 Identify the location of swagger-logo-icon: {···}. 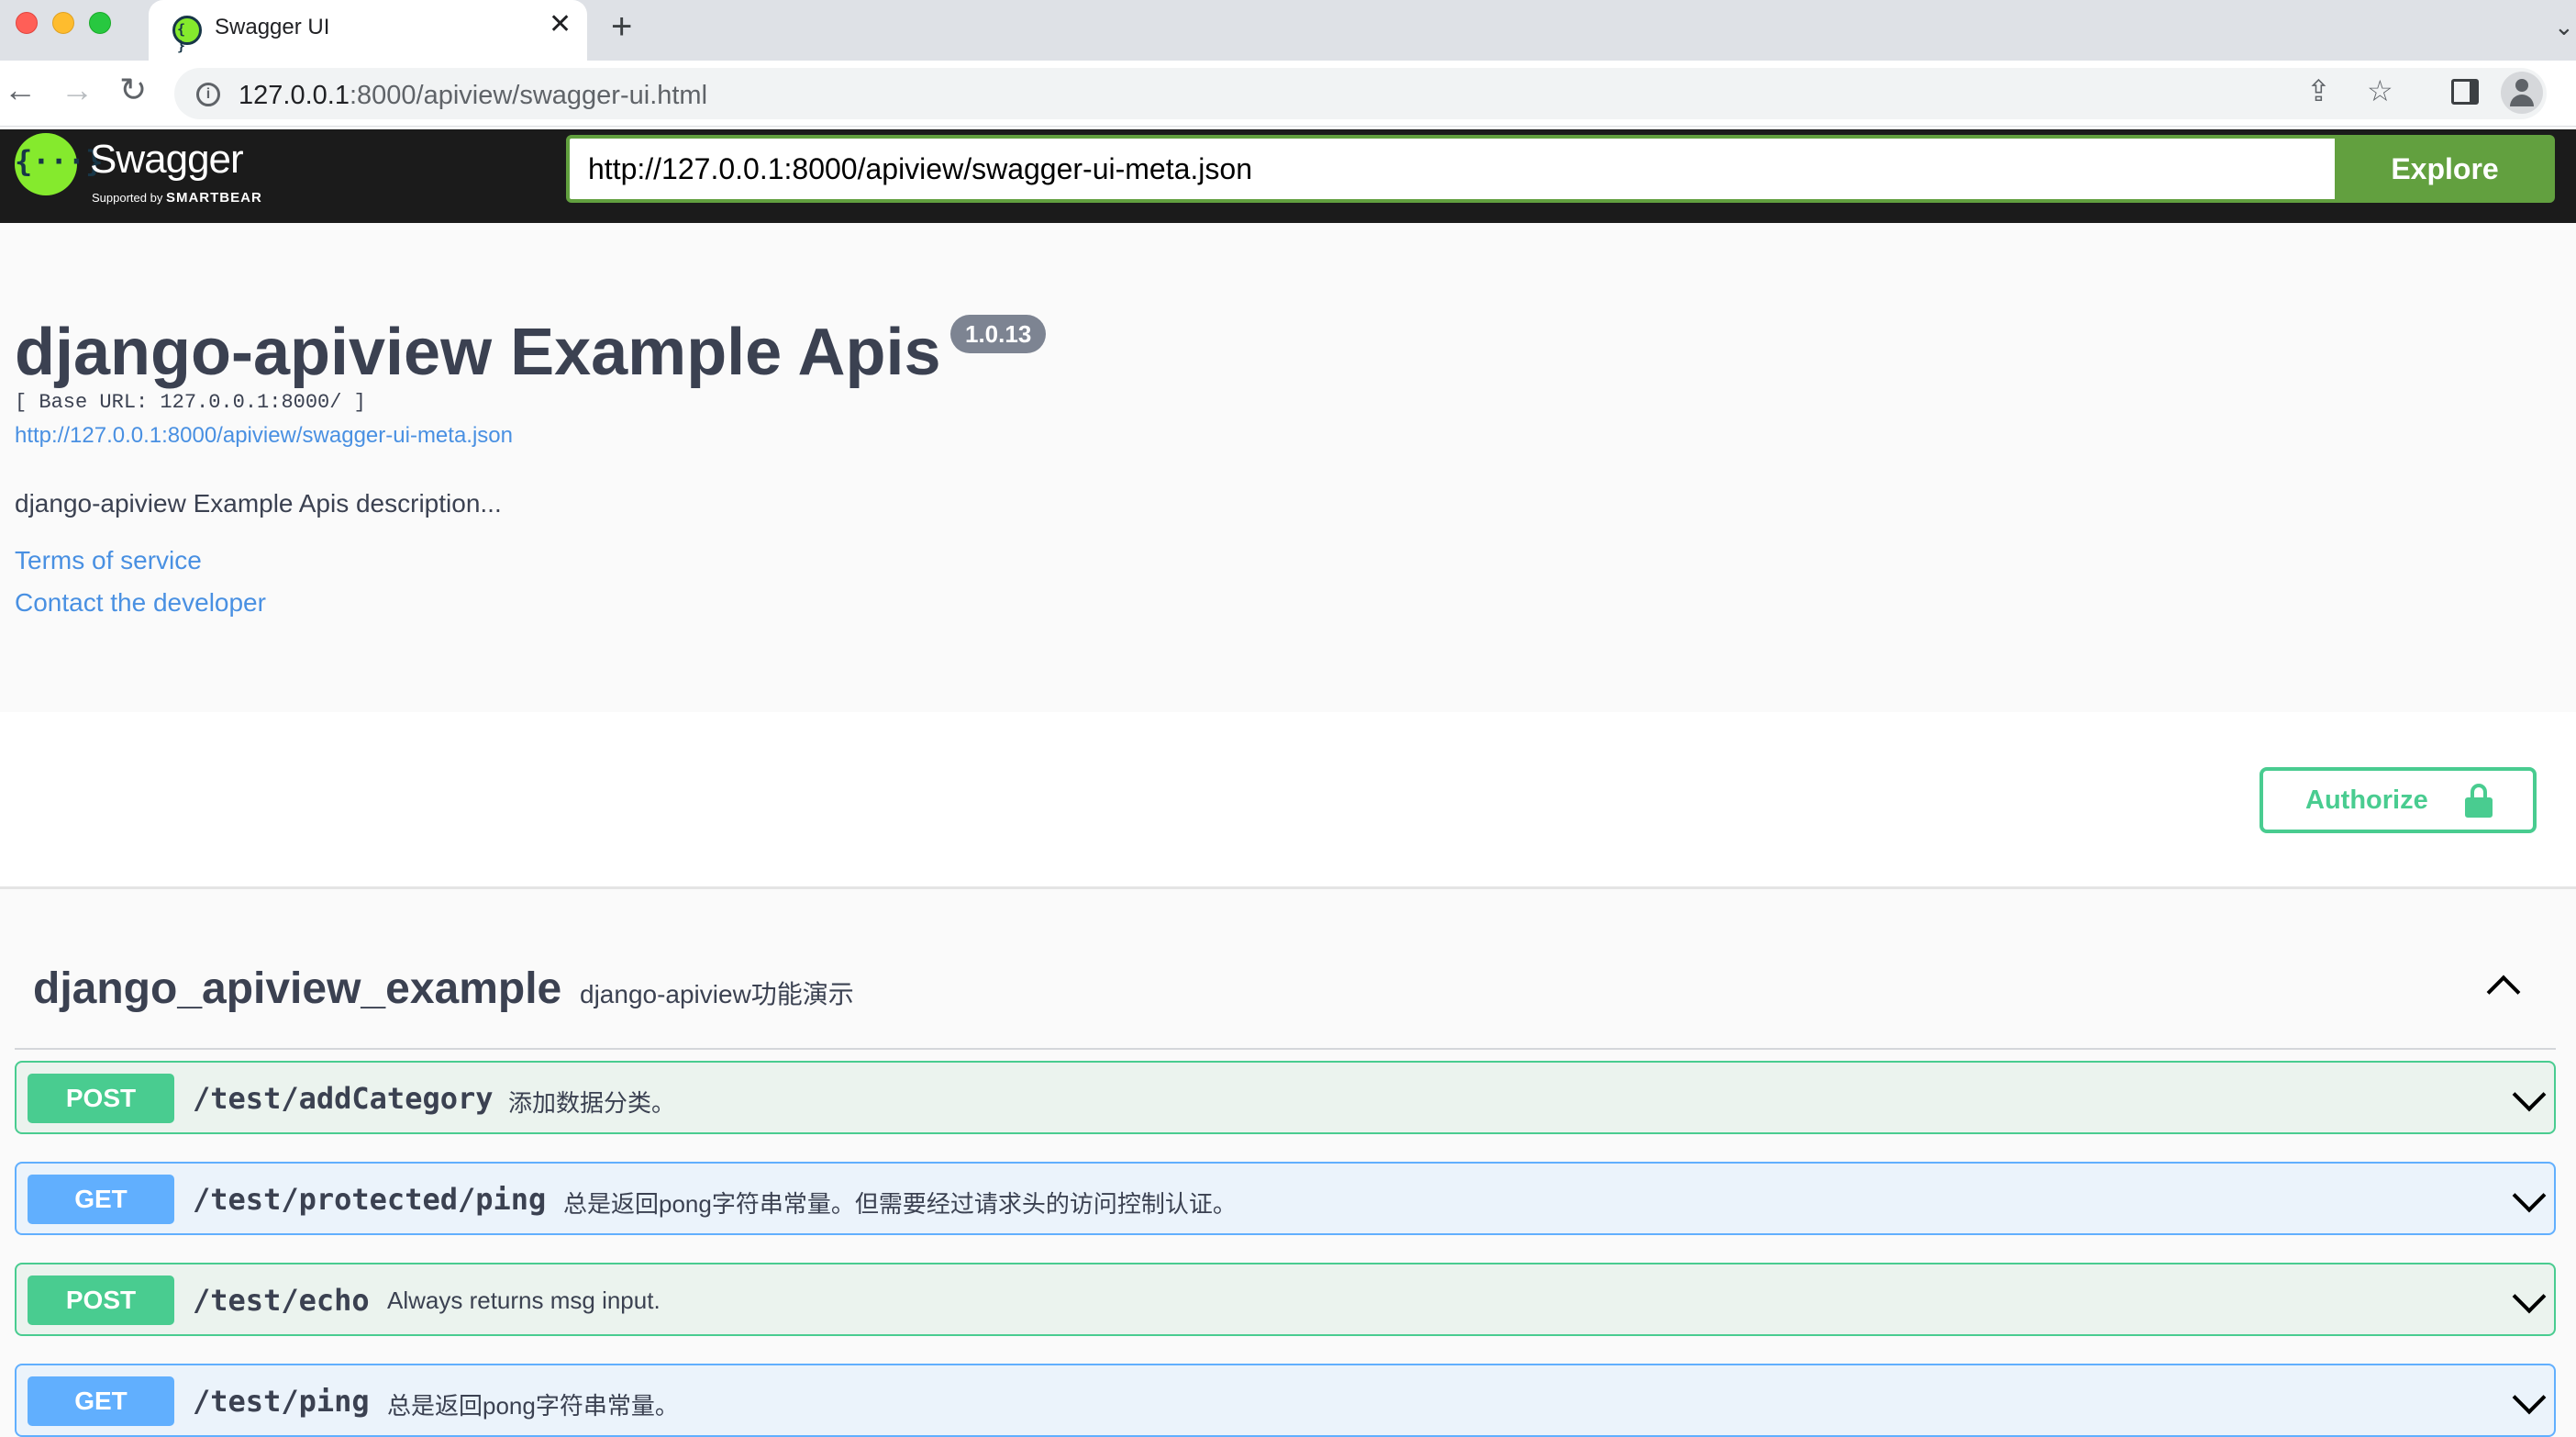
(59, 164).